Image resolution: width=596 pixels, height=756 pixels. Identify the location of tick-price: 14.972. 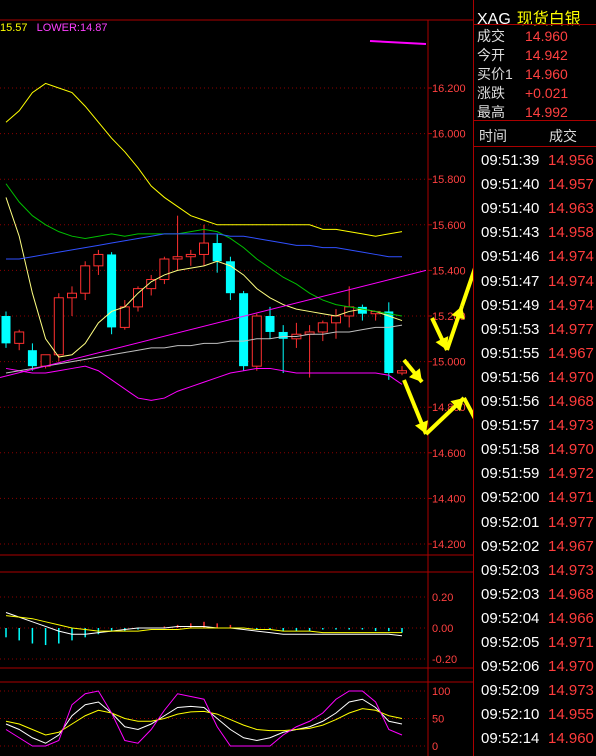
(571, 474).